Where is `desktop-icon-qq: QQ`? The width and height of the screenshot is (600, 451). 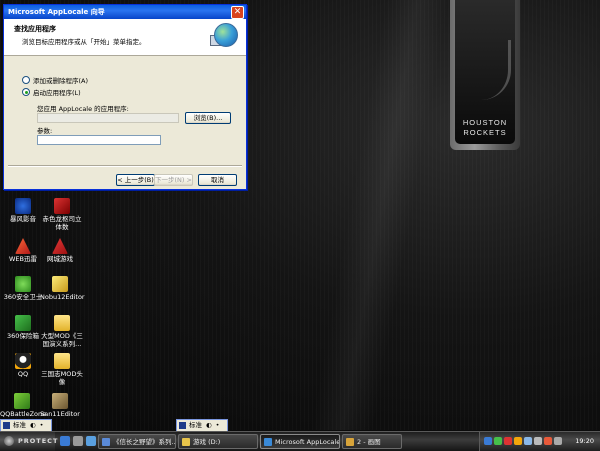 desktop-icon-qq: QQ is located at coordinates (23, 365).